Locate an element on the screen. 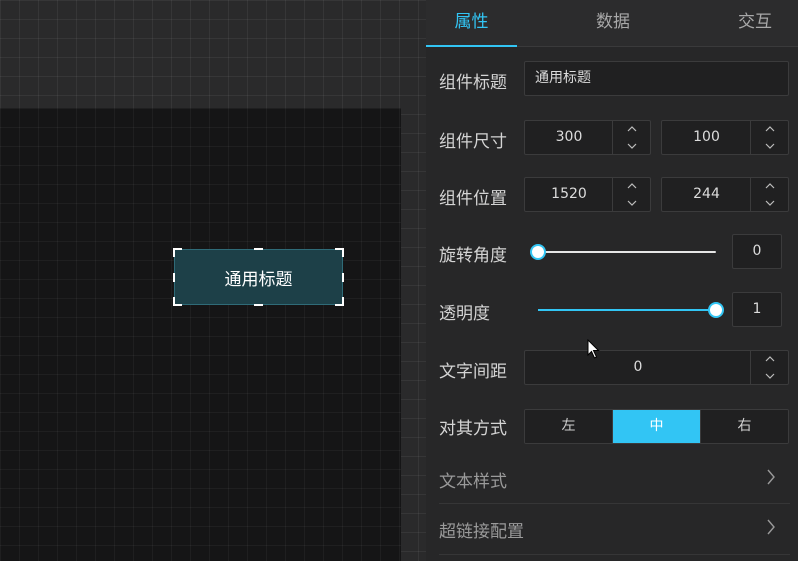 This screenshot has height=561, width=798. letter-spacing-value: 0 is located at coordinates (638, 367).